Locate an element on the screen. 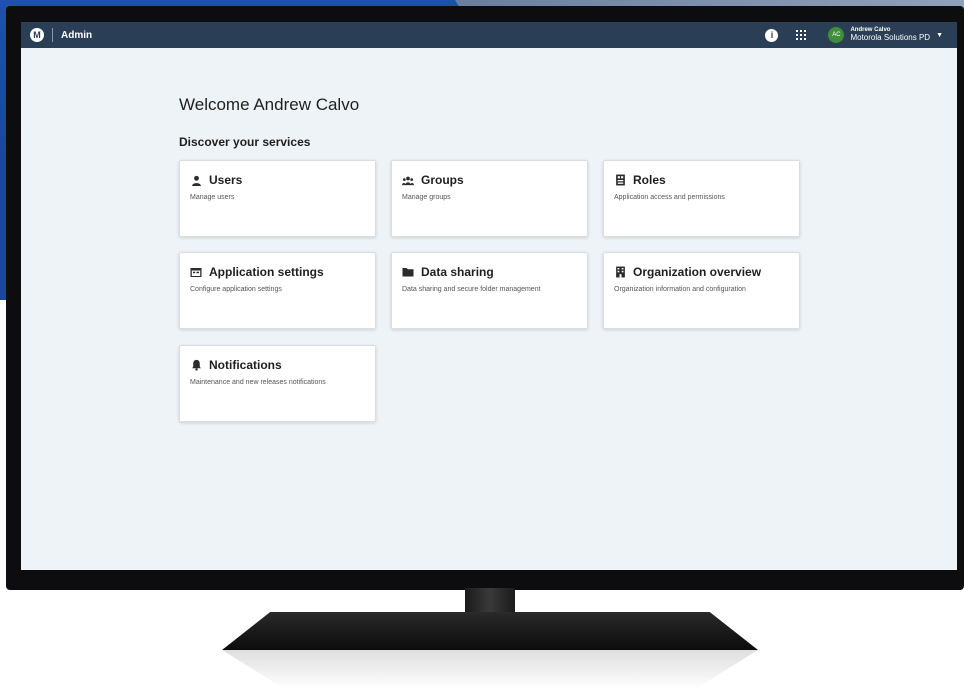  app-grid-icon is located at coordinates (801, 35).